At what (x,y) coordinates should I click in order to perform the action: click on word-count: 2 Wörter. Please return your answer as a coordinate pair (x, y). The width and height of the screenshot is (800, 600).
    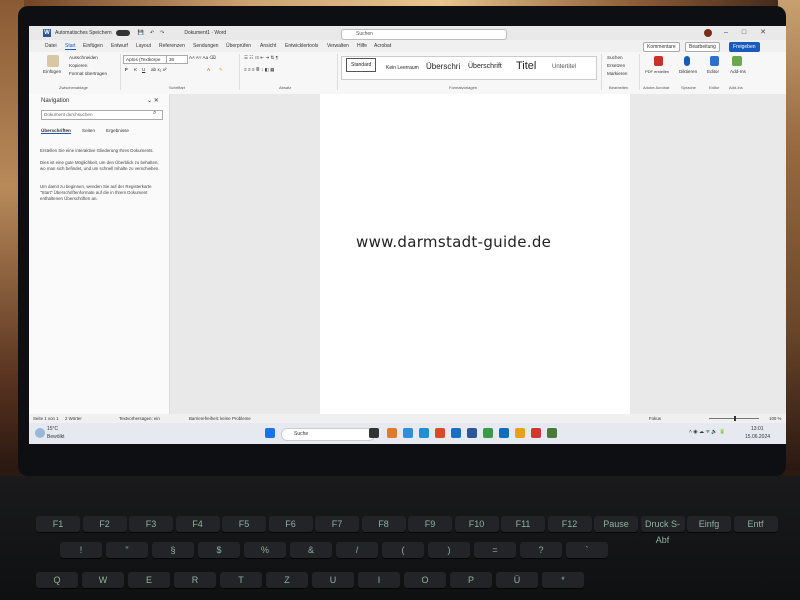
    Looking at the image, I should click on (73, 418).